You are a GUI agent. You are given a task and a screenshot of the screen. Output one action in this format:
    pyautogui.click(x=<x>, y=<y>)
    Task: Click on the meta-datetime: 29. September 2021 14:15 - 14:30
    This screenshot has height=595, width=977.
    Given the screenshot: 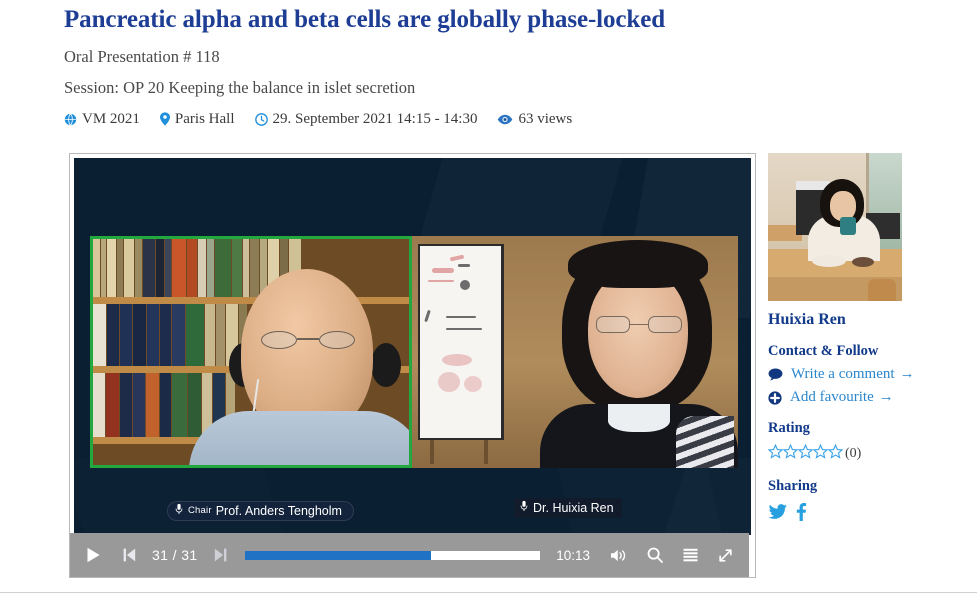 What is the action you would take?
    pyautogui.click(x=366, y=119)
    